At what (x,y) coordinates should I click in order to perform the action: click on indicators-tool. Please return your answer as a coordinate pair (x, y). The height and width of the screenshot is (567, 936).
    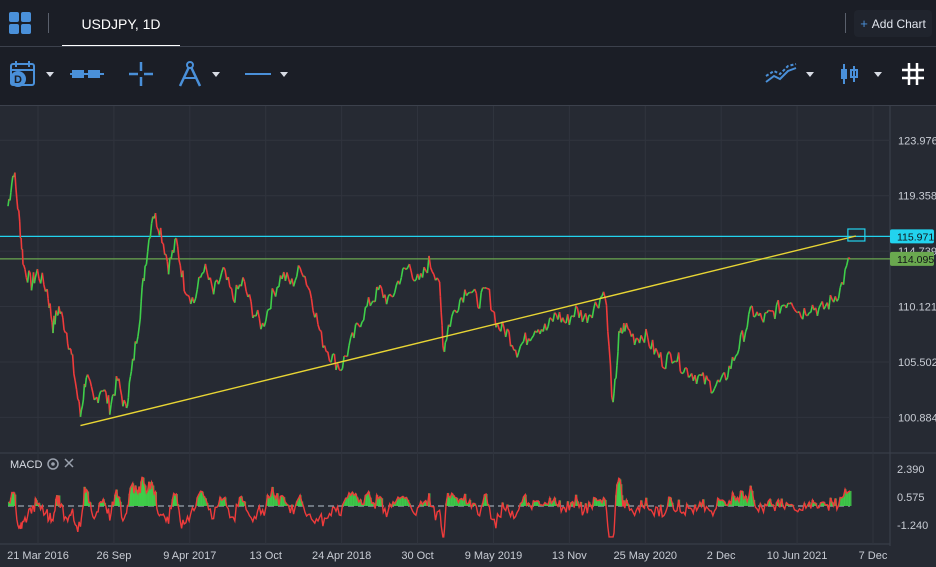
    Looking at the image, I should click on (789, 74).